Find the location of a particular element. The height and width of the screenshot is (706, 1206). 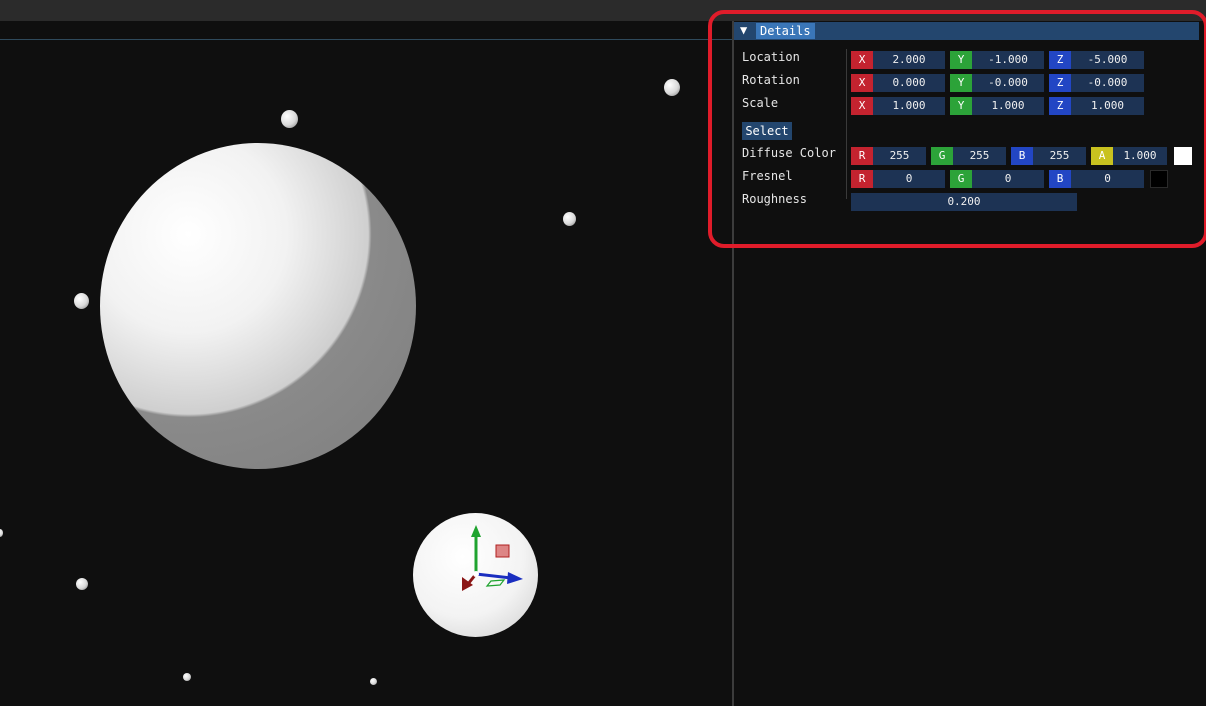

location-label: Location is located at coordinates (771, 57).